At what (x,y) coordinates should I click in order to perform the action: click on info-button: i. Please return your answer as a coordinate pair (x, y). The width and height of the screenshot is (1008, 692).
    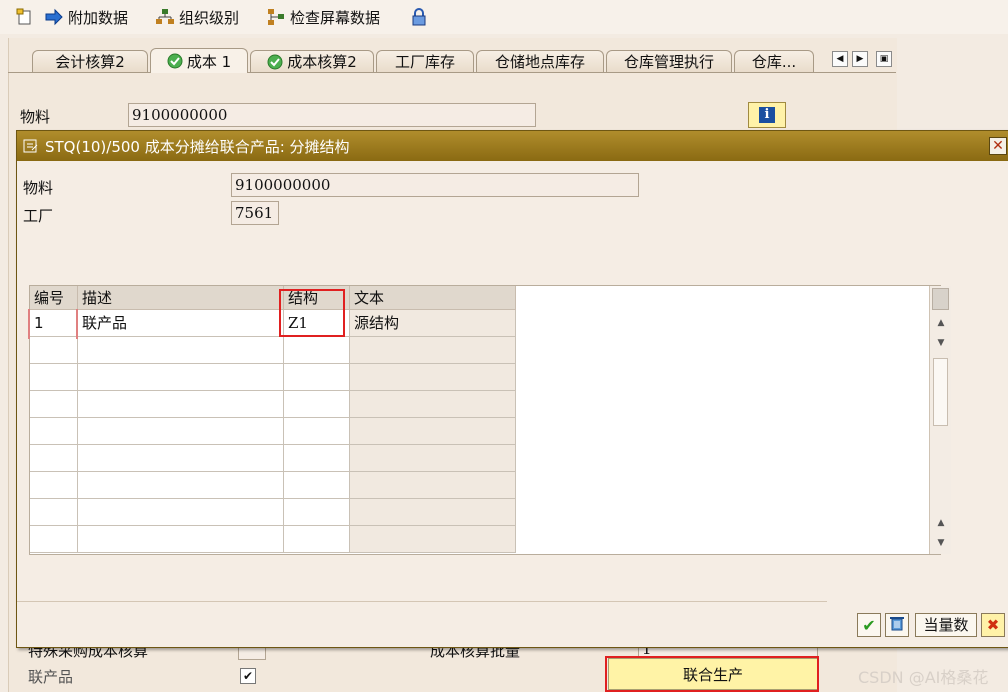
    Looking at the image, I should click on (767, 115).